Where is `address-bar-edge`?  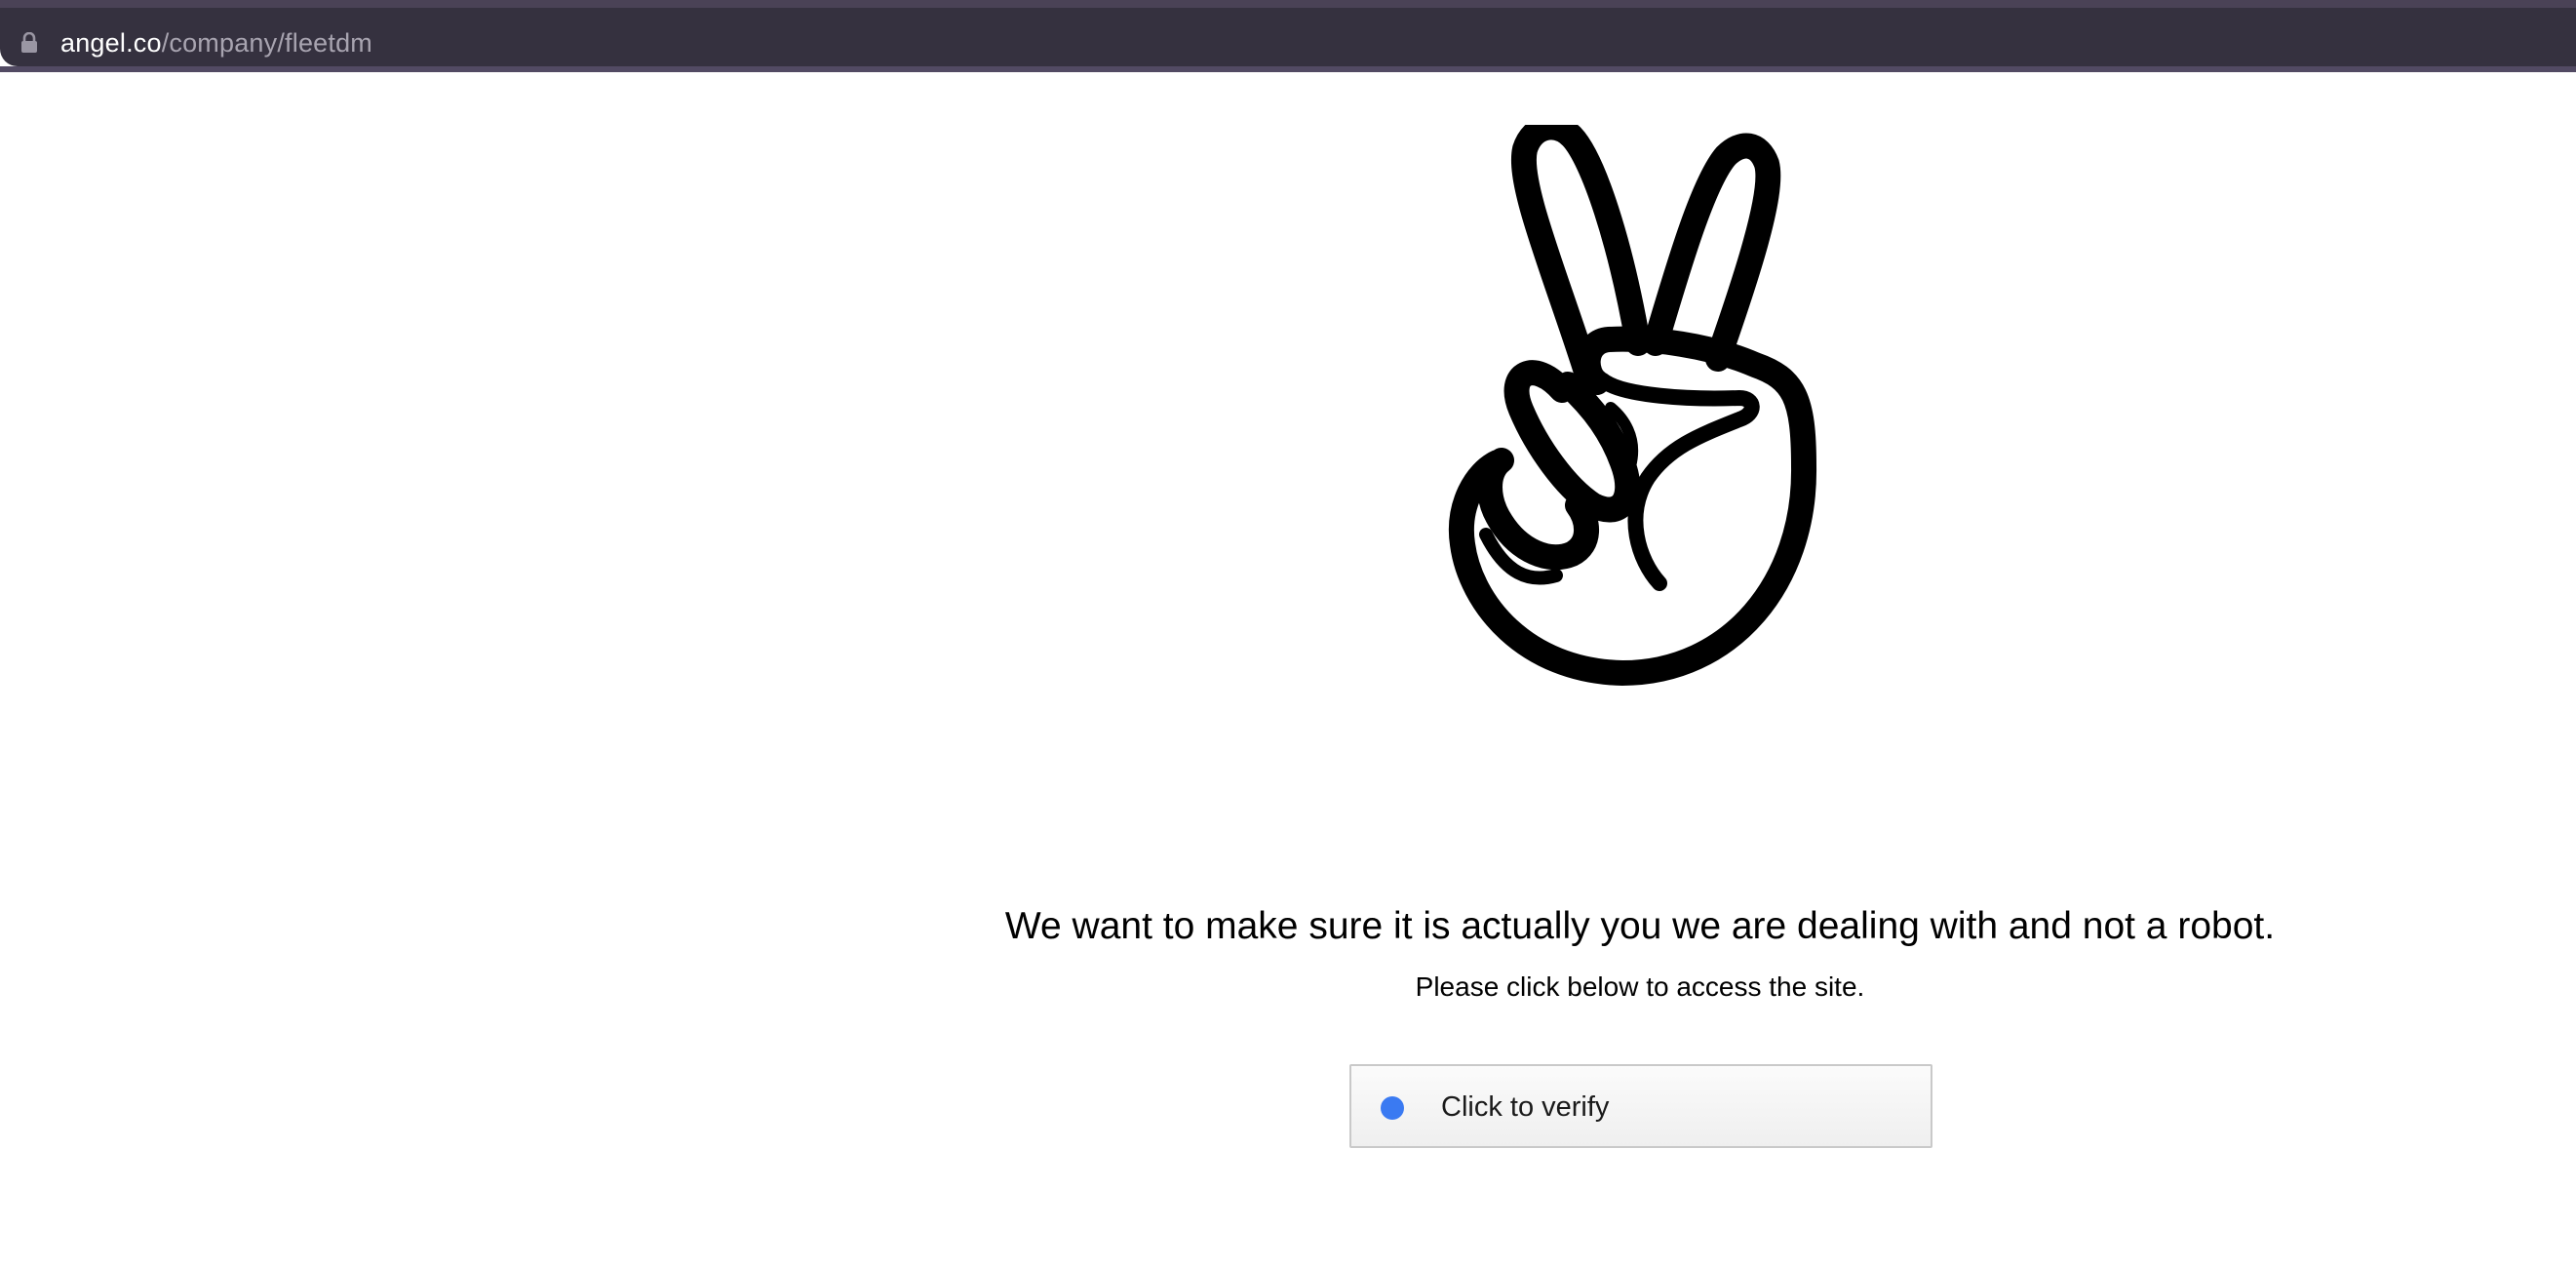 address-bar-edge is located at coordinates (1288, 69).